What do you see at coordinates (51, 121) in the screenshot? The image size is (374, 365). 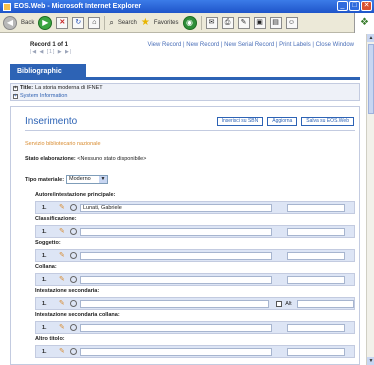 I see `form-title: Inserimento` at bounding box center [51, 121].